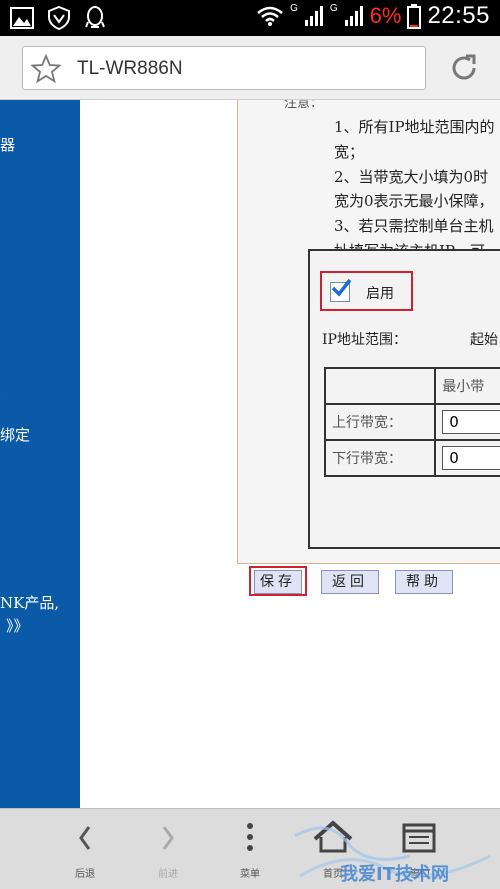 The height and width of the screenshot is (889, 500). Describe the element at coordinates (333, 8) in the screenshot. I see `network-type-b: G` at that location.